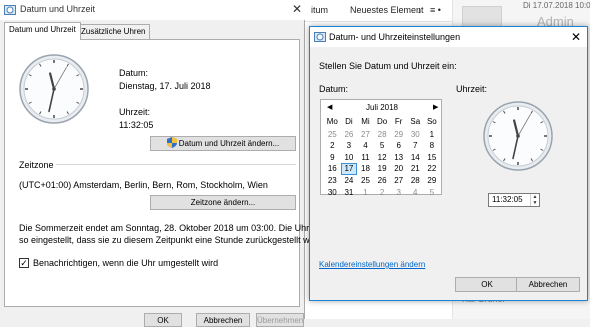 The width and height of the screenshot is (590, 327). I want to click on calendar-day: 13, so click(398, 158).